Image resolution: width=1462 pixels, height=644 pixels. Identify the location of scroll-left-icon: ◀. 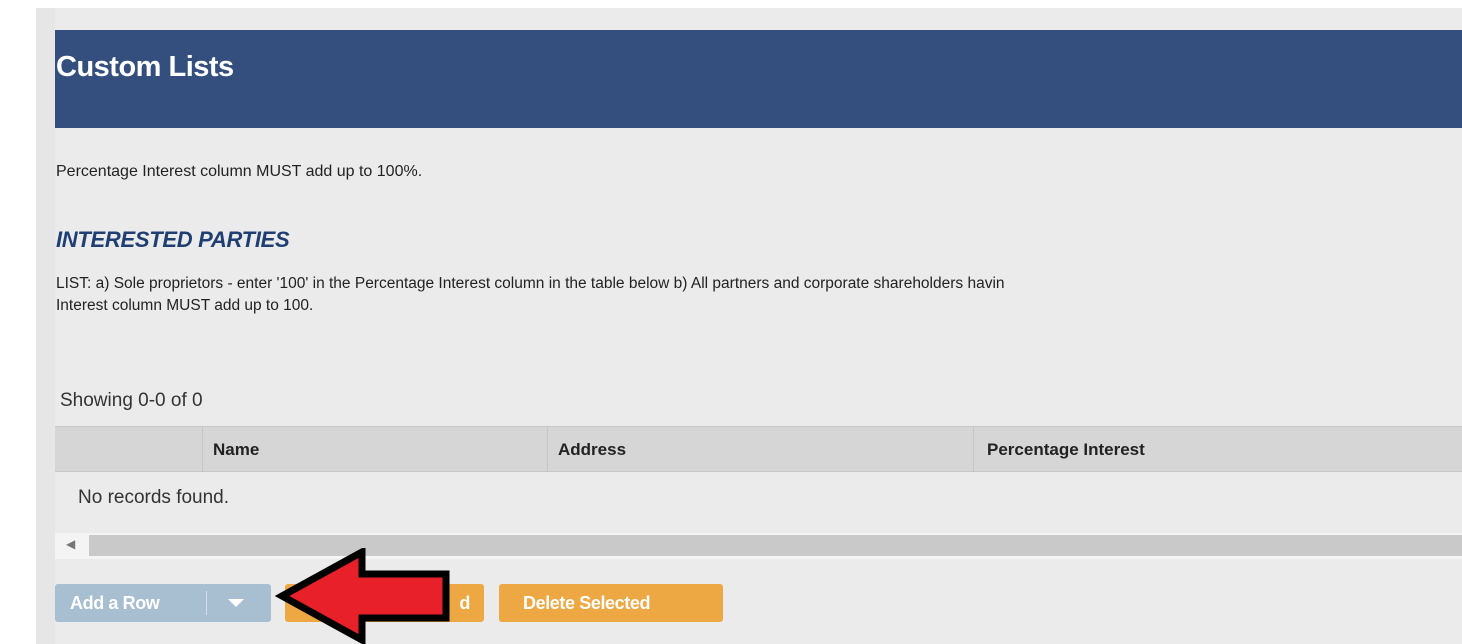
(70, 544).